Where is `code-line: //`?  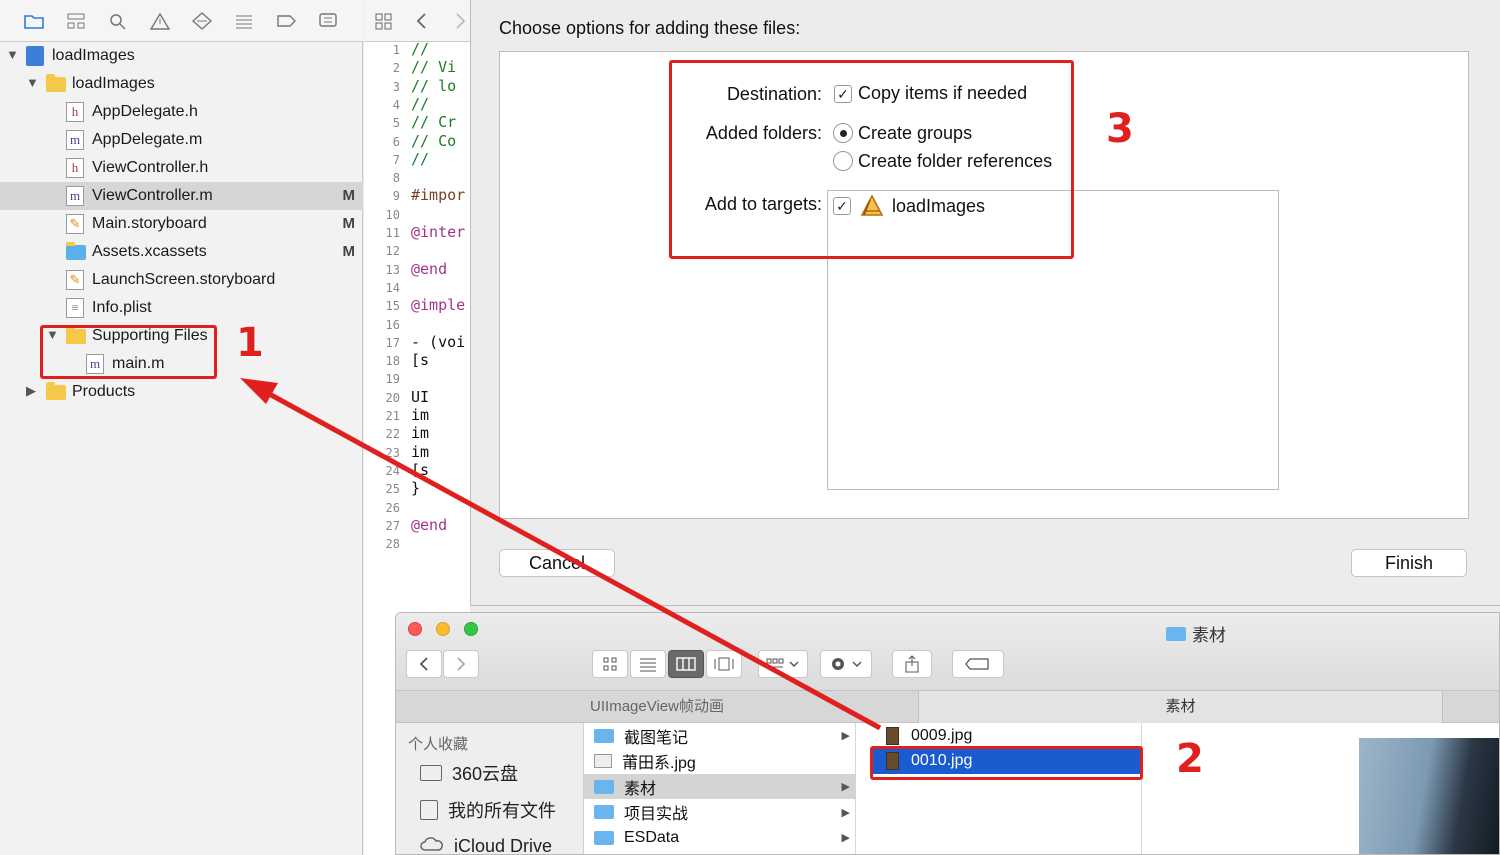 code-line: // is located at coordinates (420, 49).